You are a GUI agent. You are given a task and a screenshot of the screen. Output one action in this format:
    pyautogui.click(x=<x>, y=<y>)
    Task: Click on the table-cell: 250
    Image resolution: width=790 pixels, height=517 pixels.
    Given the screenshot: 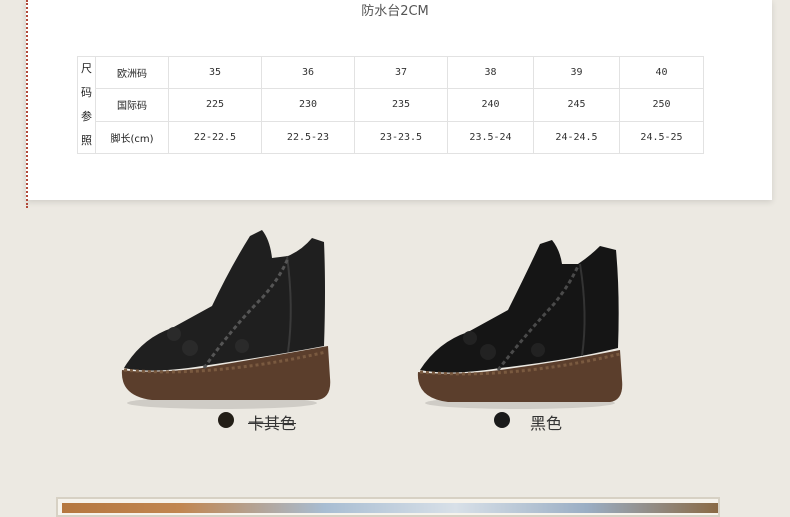 What is the action you would take?
    pyautogui.click(x=661, y=105)
    